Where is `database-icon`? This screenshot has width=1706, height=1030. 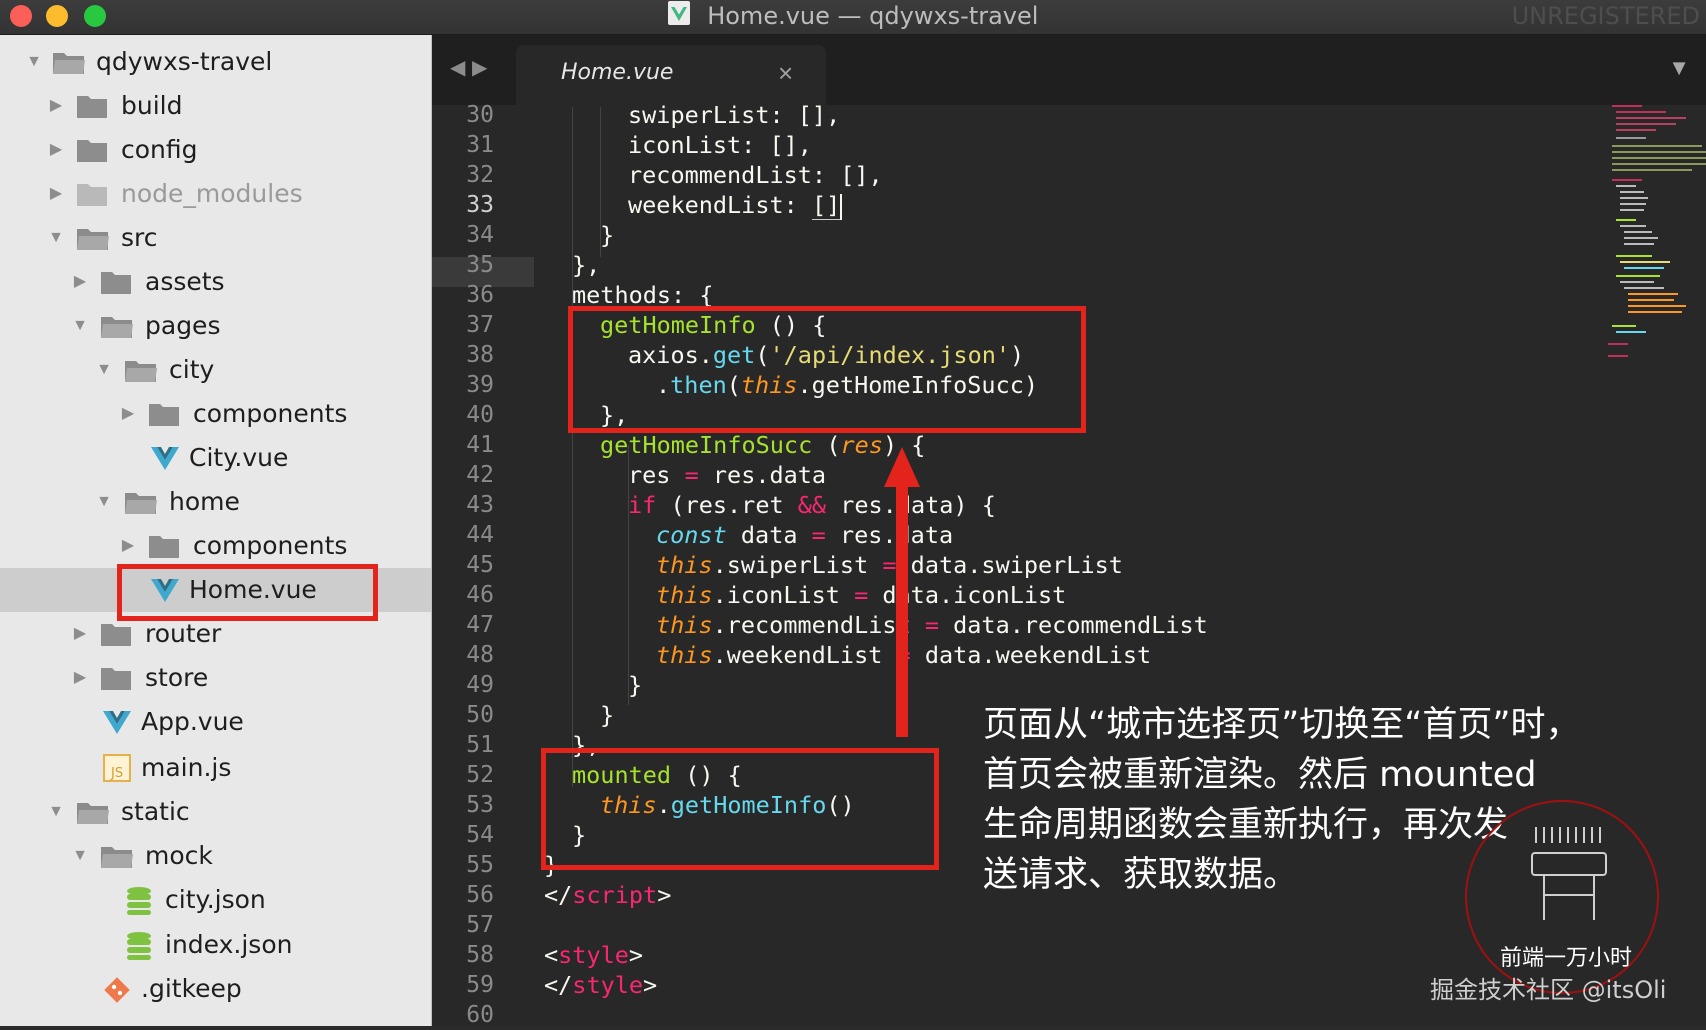
database-icon is located at coordinates (139, 948).